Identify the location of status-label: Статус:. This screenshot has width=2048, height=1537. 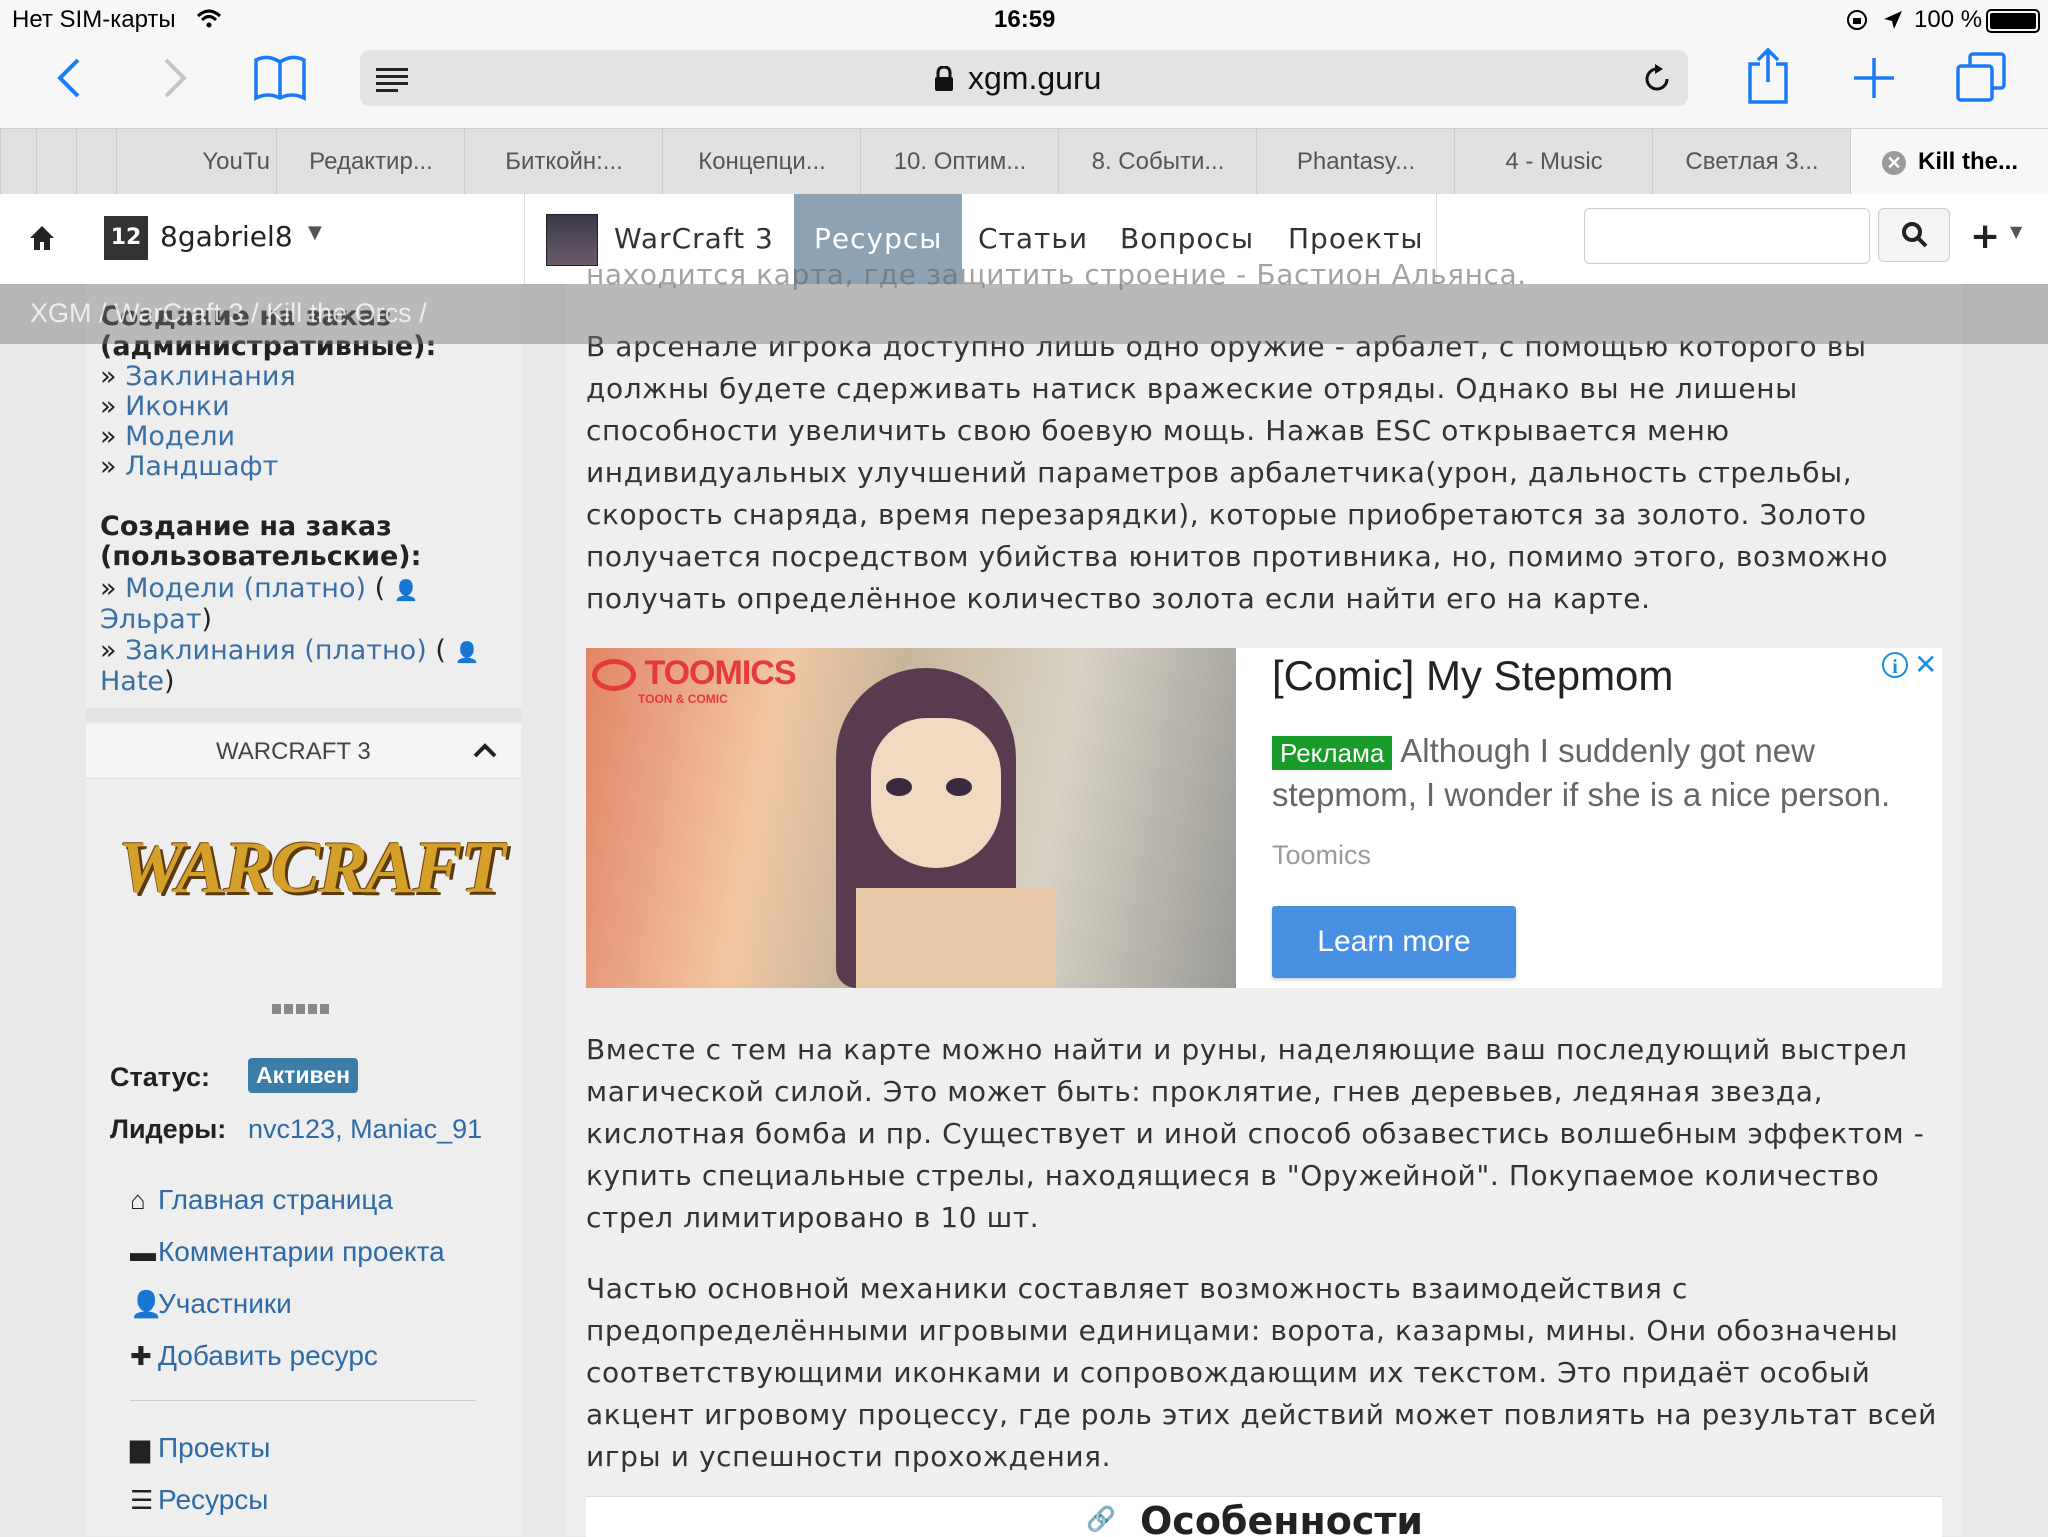
(160, 1077).